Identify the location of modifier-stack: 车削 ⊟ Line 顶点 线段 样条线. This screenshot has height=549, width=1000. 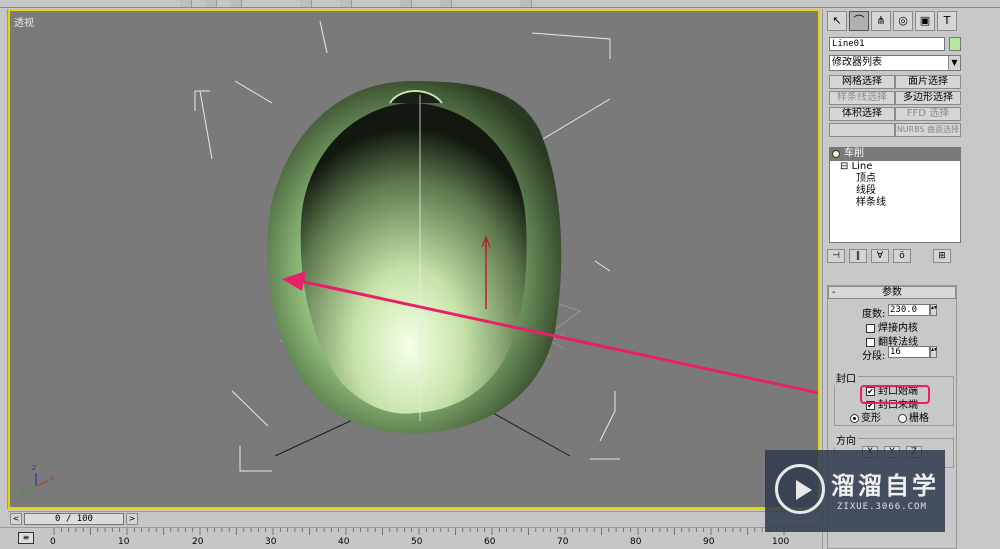
(895, 195).